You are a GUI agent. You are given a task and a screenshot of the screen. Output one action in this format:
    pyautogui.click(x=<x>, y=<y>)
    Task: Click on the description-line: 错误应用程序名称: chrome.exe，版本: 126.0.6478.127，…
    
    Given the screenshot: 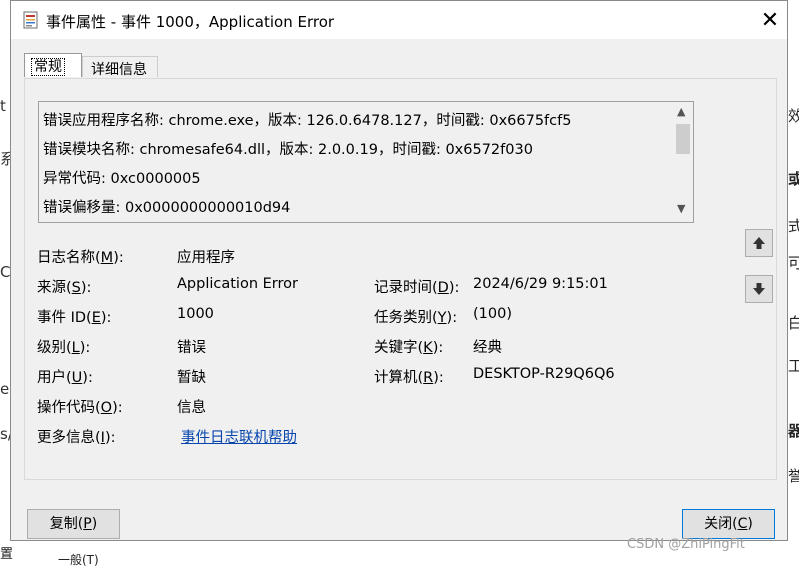 What is the action you would take?
    pyautogui.click(x=307, y=121)
    